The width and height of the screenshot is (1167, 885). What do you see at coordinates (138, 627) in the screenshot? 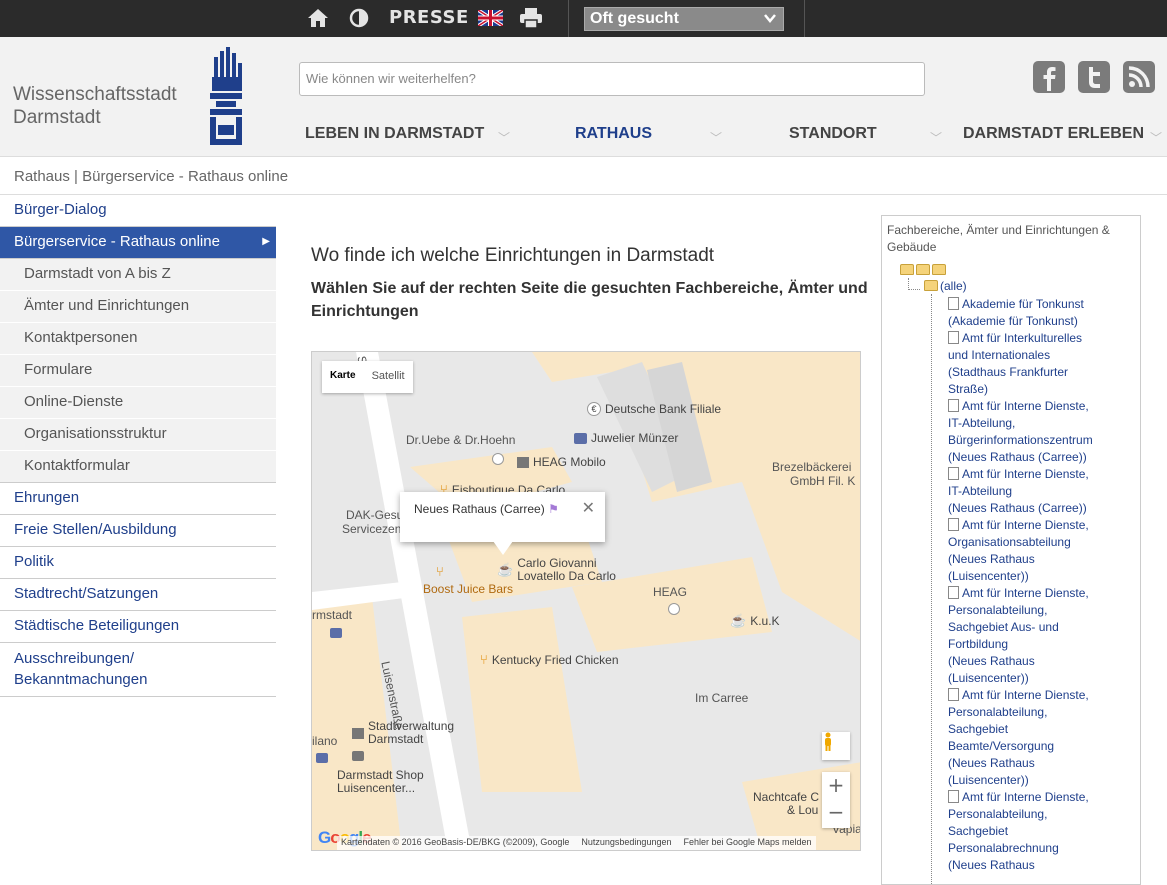
I see `sidebar-item-beteiligungen: Städtische Beteiligungen` at bounding box center [138, 627].